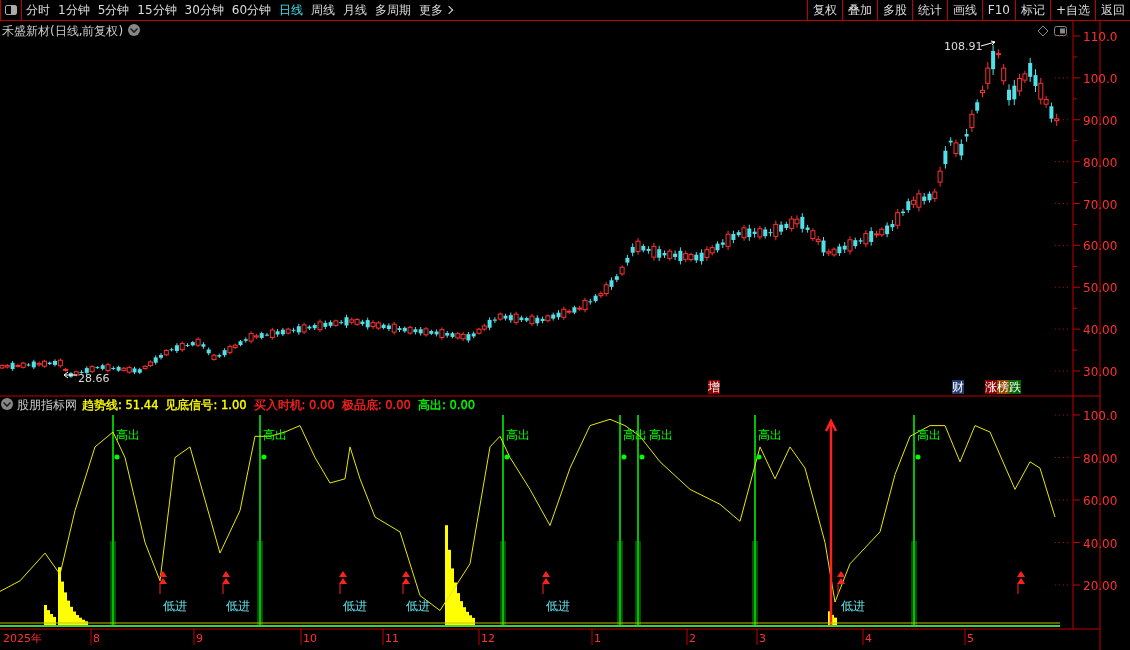  Describe the element at coordinates (970, 638) in the screenshot. I see `date-label: 5` at that location.